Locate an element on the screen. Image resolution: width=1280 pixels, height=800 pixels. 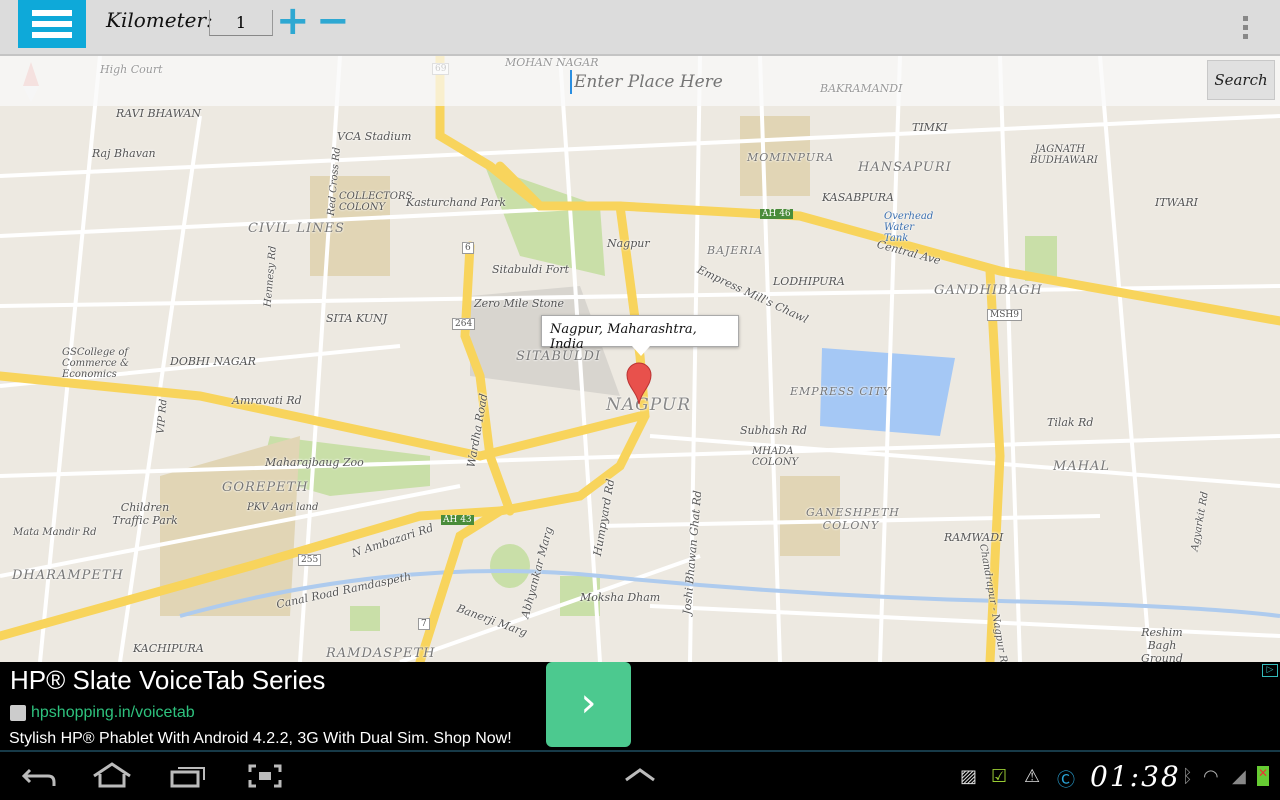
map-label: GANDHIBAGH is located at coordinates (988, 290).